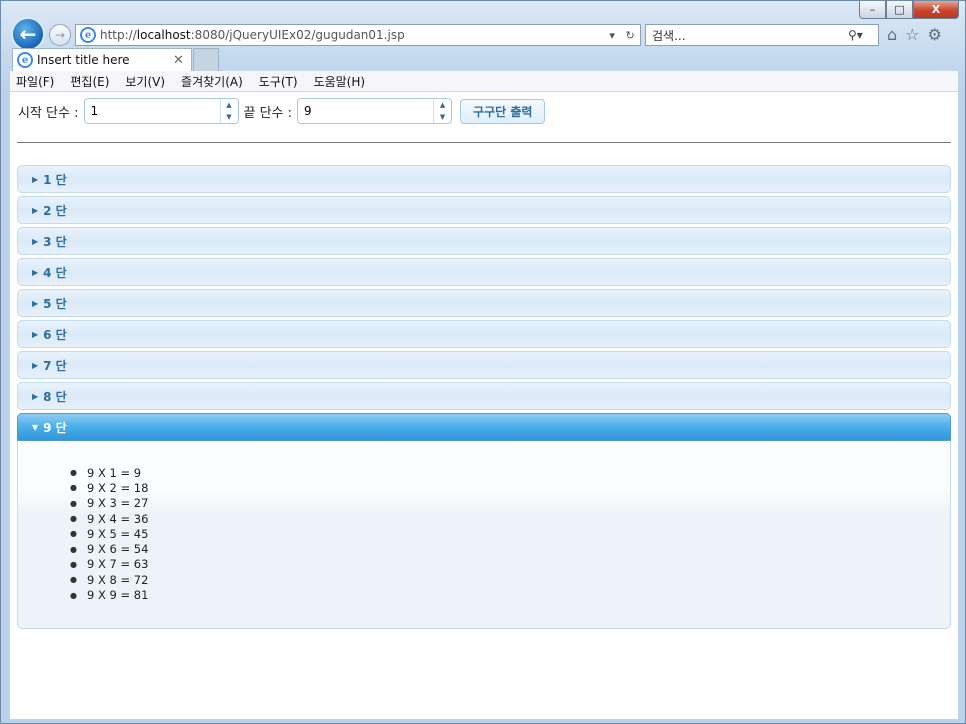 The width and height of the screenshot is (966, 724). What do you see at coordinates (935, 34) in the screenshot?
I see `gear-icon: ⚙` at bounding box center [935, 34].